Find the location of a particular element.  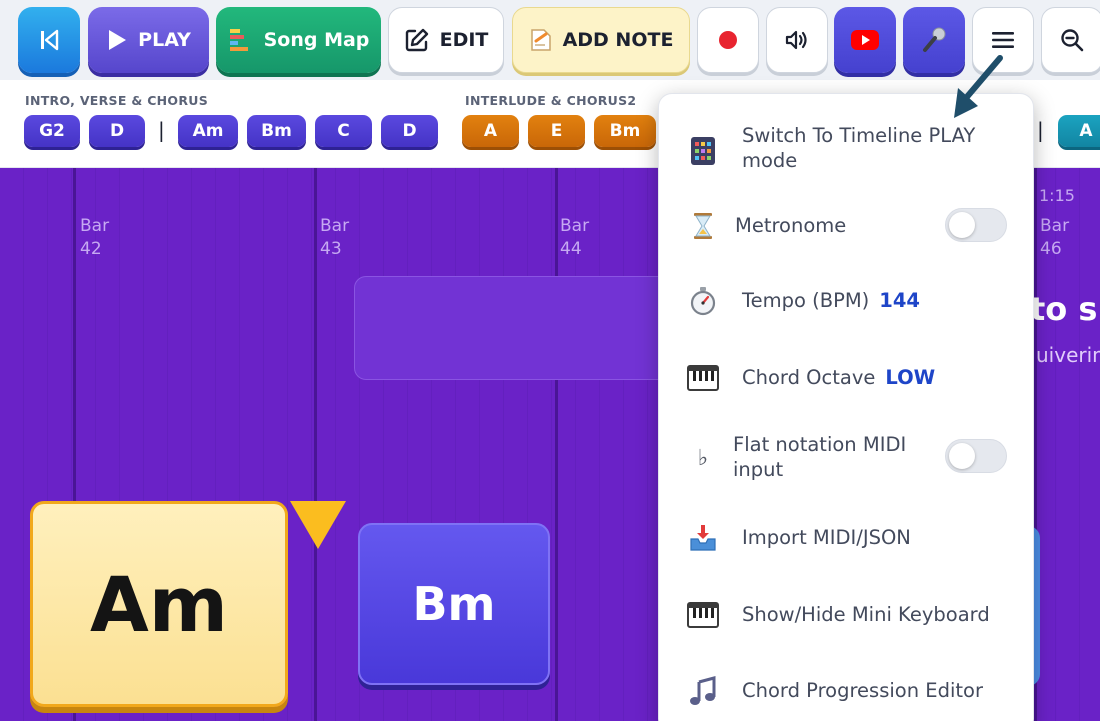

menu-item-label: Chord Octave LOW is located at coordinates (839, 377).